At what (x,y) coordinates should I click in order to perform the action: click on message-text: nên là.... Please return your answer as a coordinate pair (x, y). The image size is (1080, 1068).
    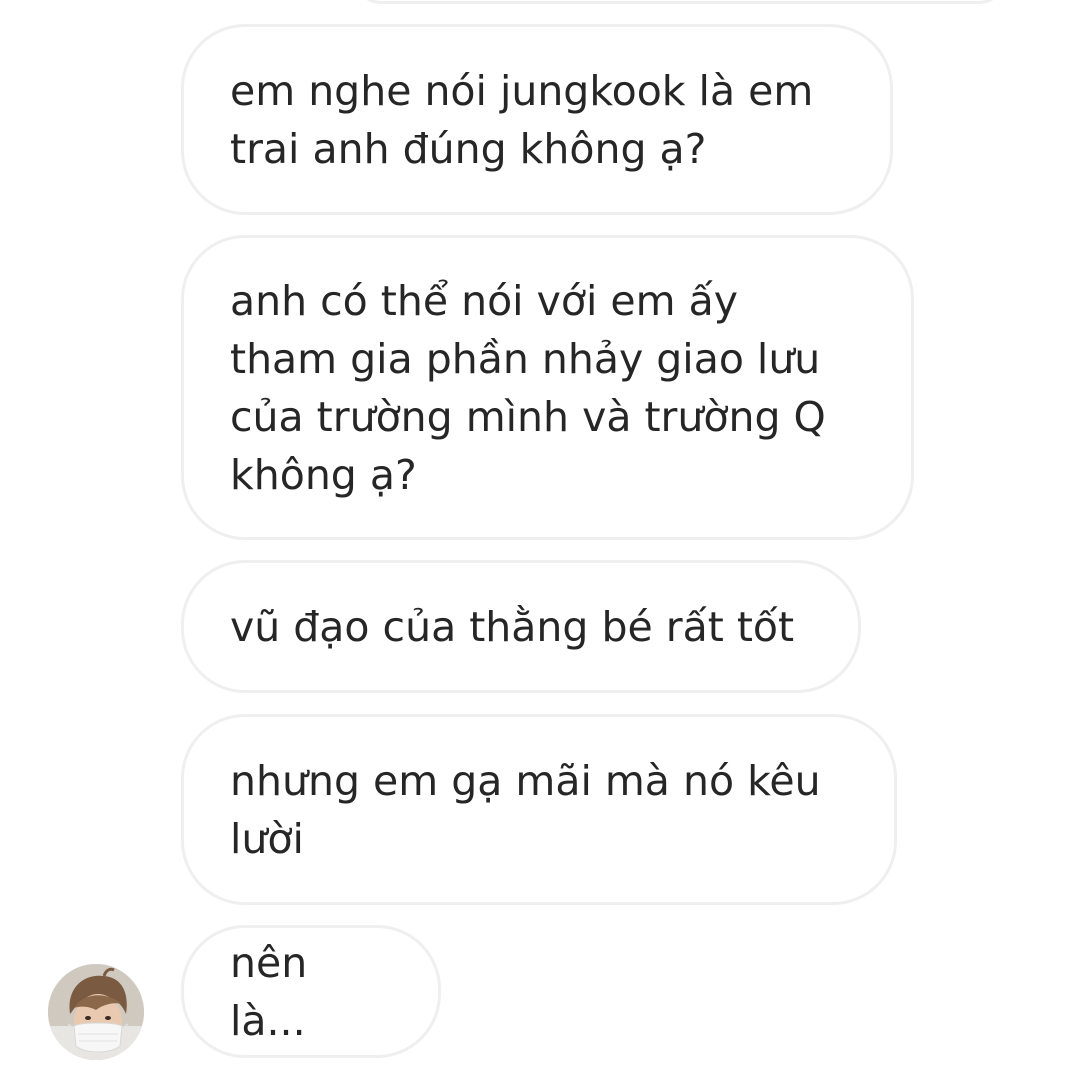
    Looking at the image, I should click on (269, 991).